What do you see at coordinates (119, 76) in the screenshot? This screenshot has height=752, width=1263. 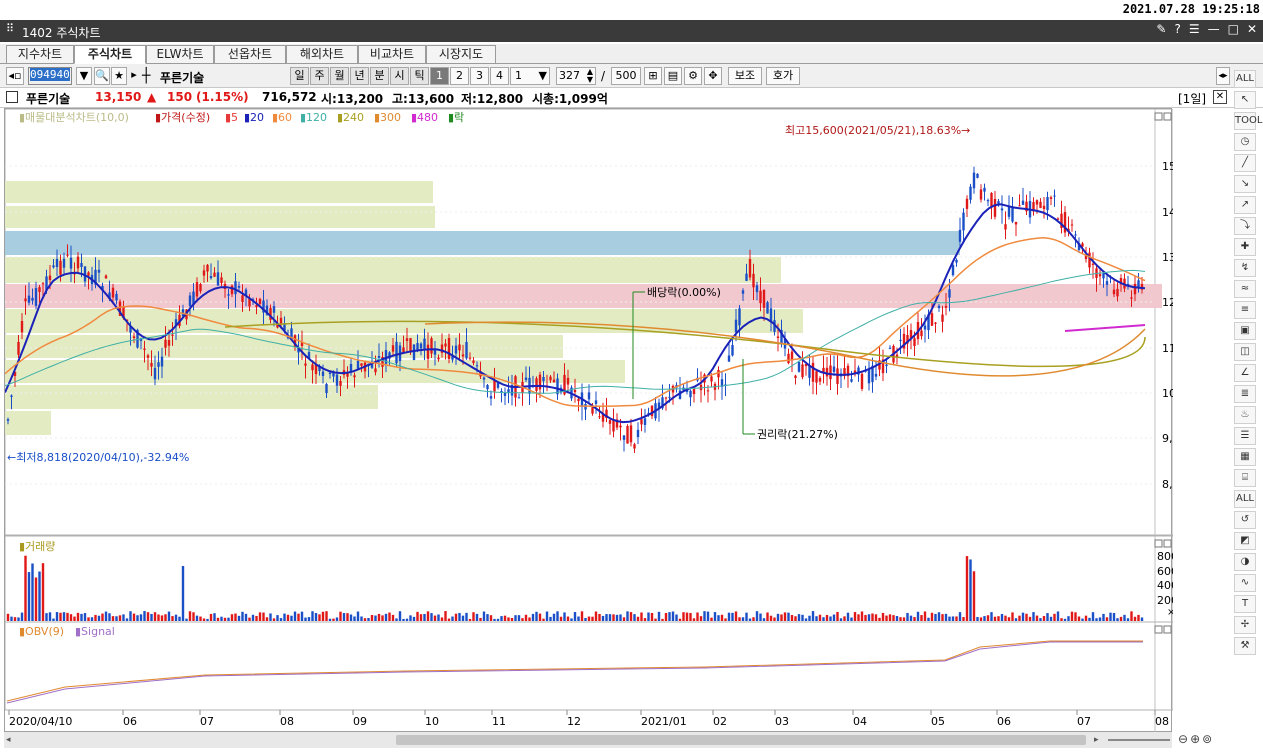 I see `favorite-star-icon: ★` at bounding box center [119, 76].